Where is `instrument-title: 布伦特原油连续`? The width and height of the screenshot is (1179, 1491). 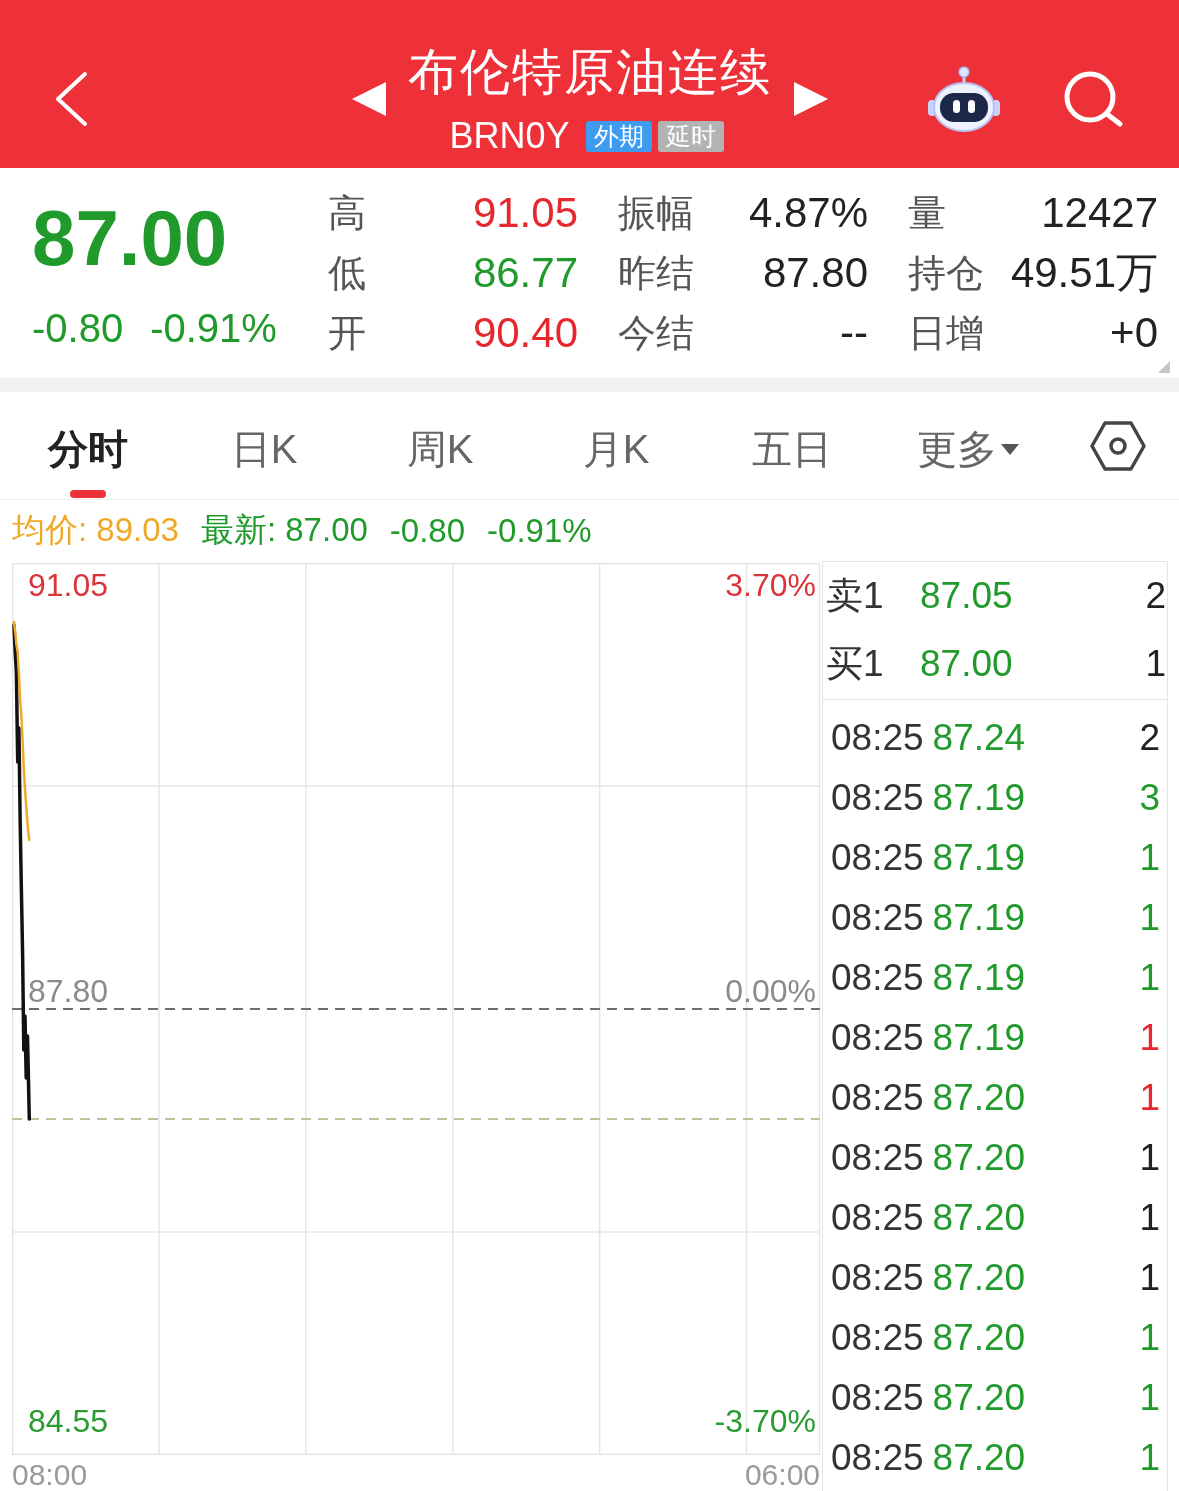
instrument-title: 布伦特原油连续 is located at coordinates (589, 72).